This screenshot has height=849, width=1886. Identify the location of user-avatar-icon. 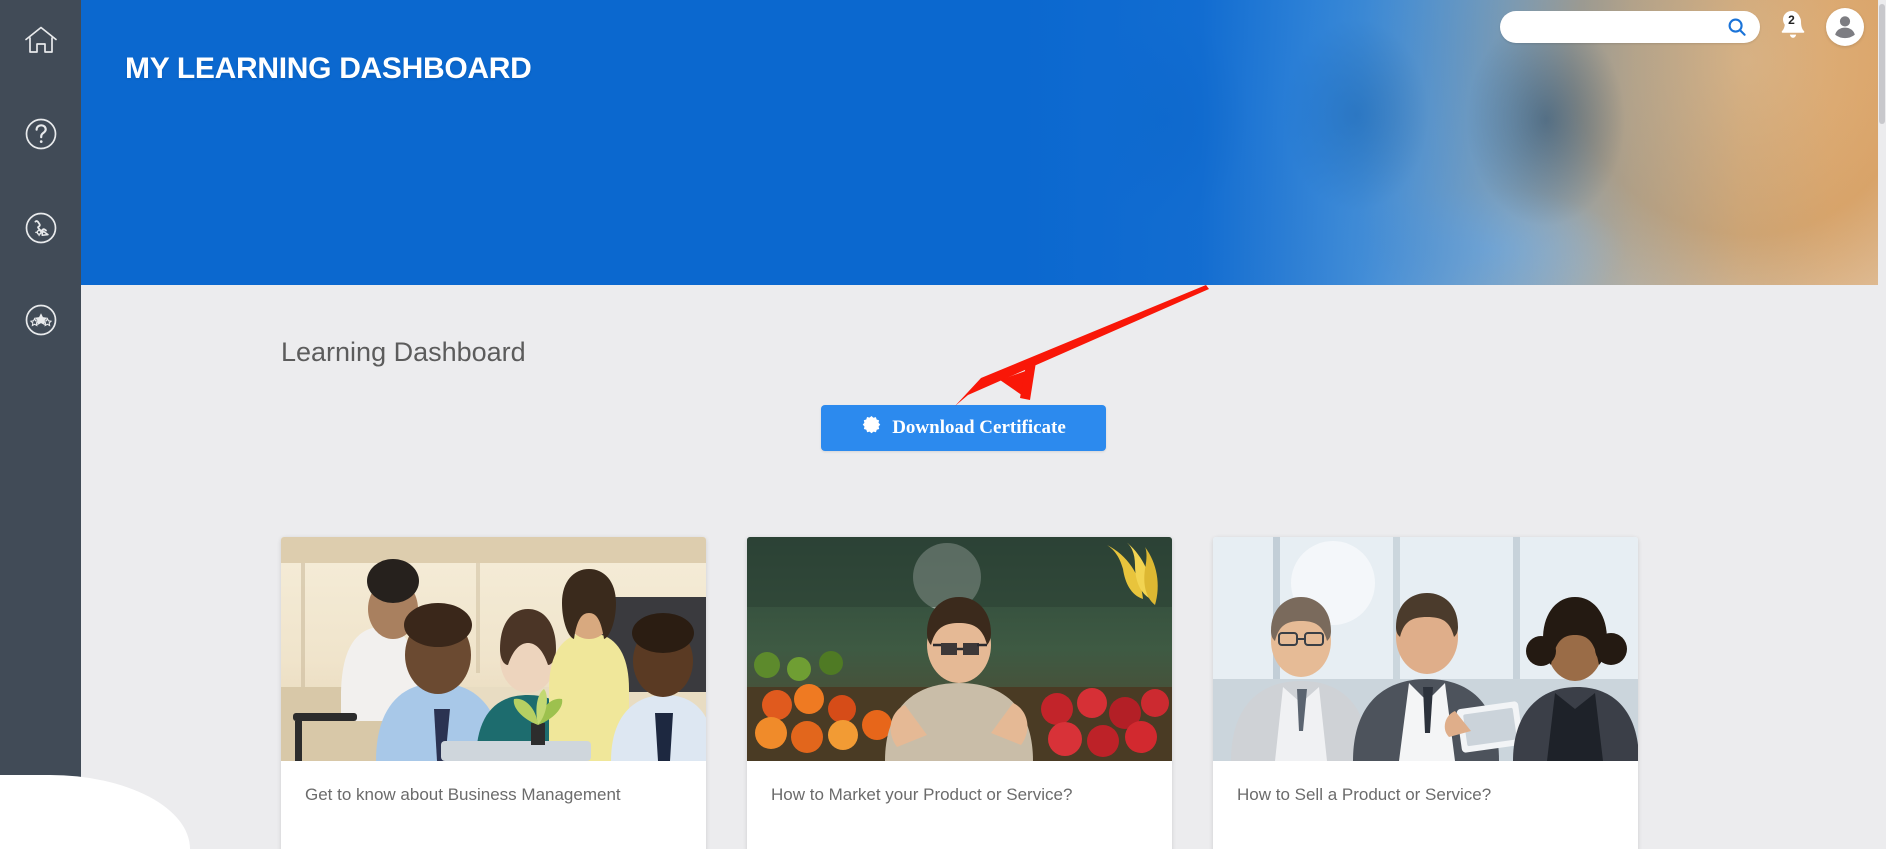
(1845, 27).